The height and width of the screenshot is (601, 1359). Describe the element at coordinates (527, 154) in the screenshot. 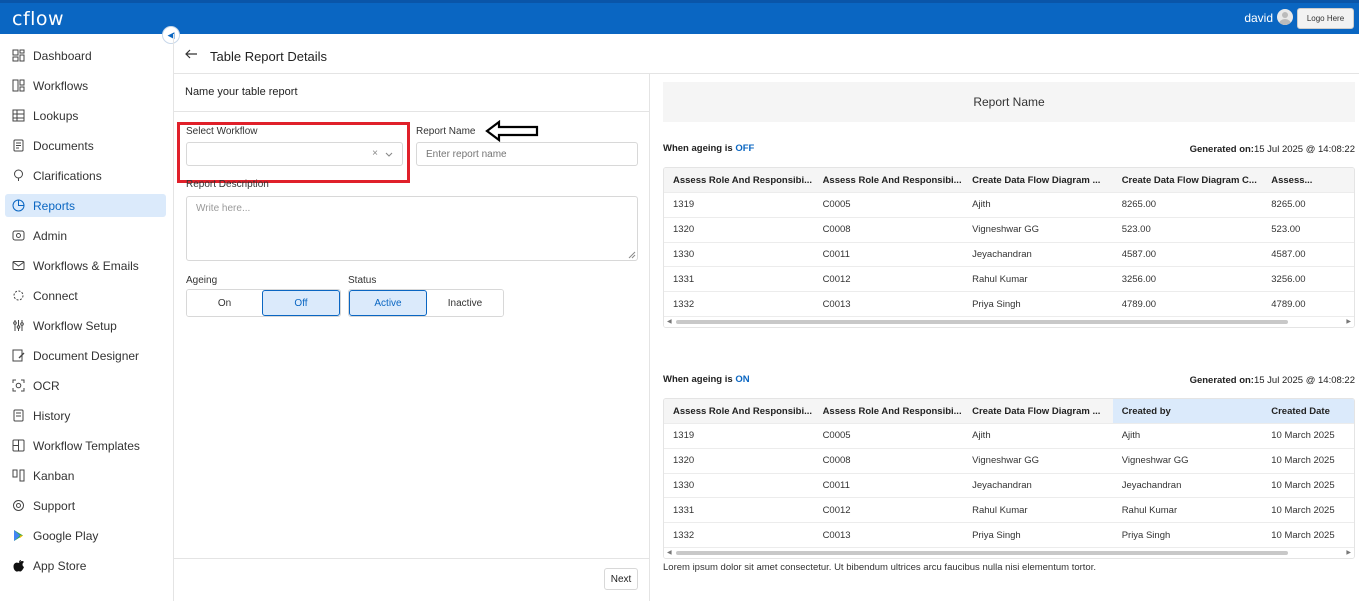

I see `report-name-input` at that location.